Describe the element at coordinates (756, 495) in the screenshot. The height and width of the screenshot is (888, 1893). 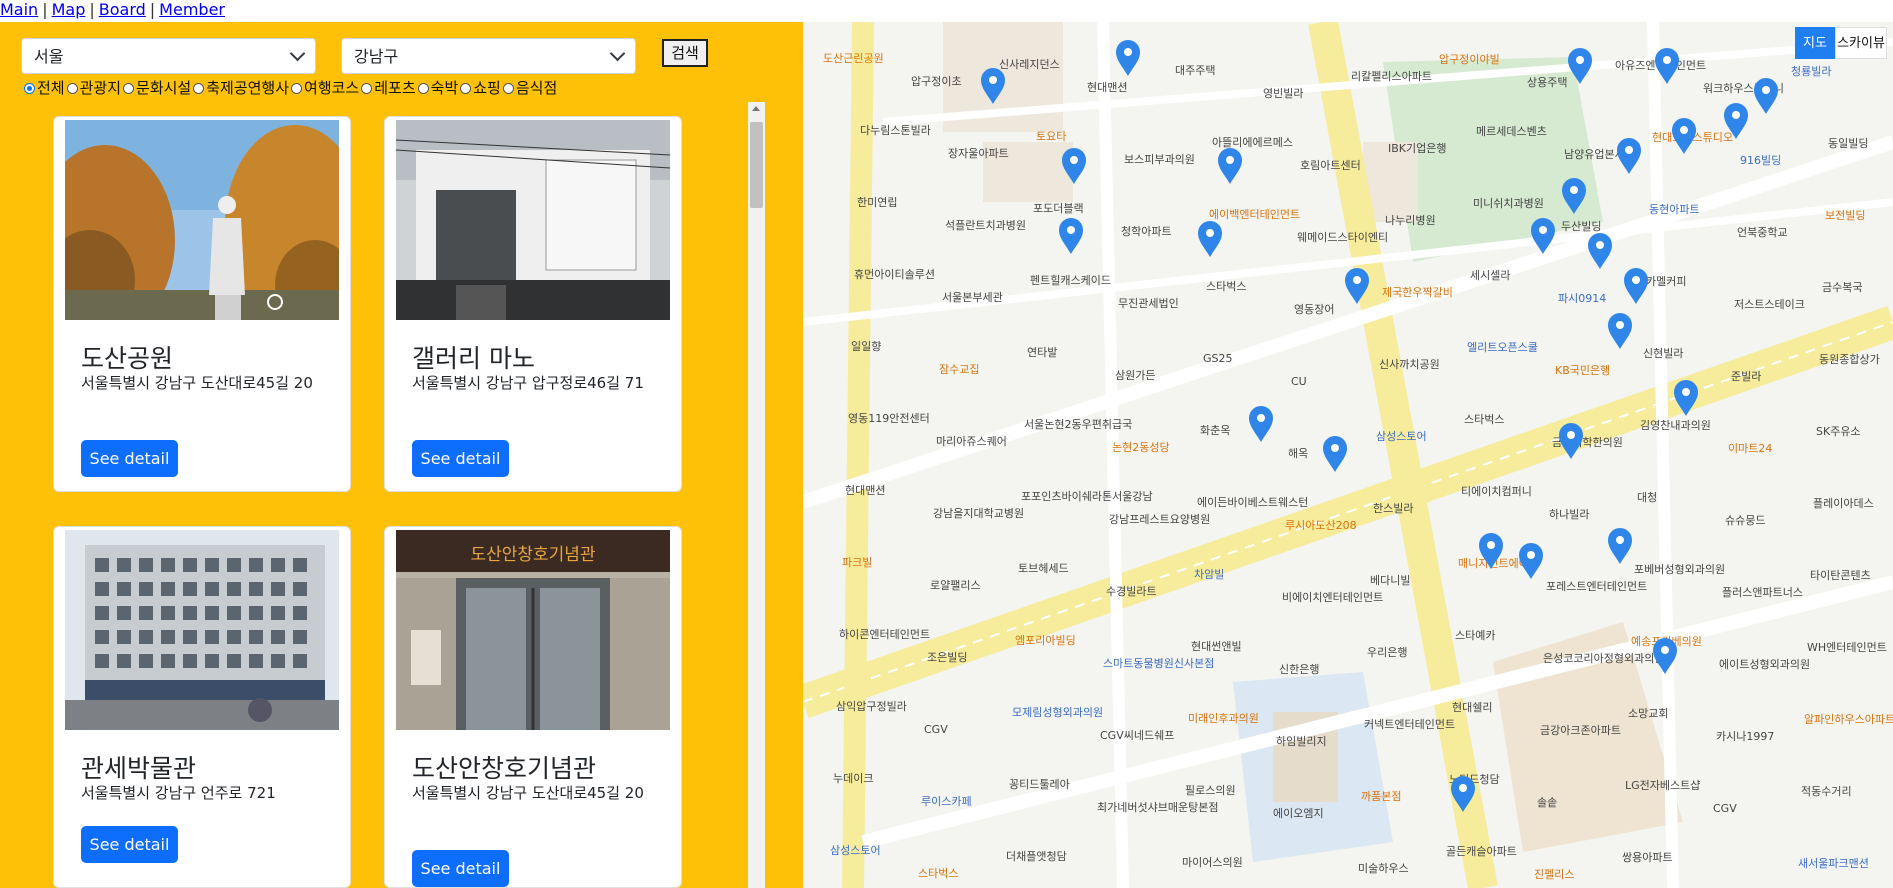
I see `card-list-scrollbar` at that location.